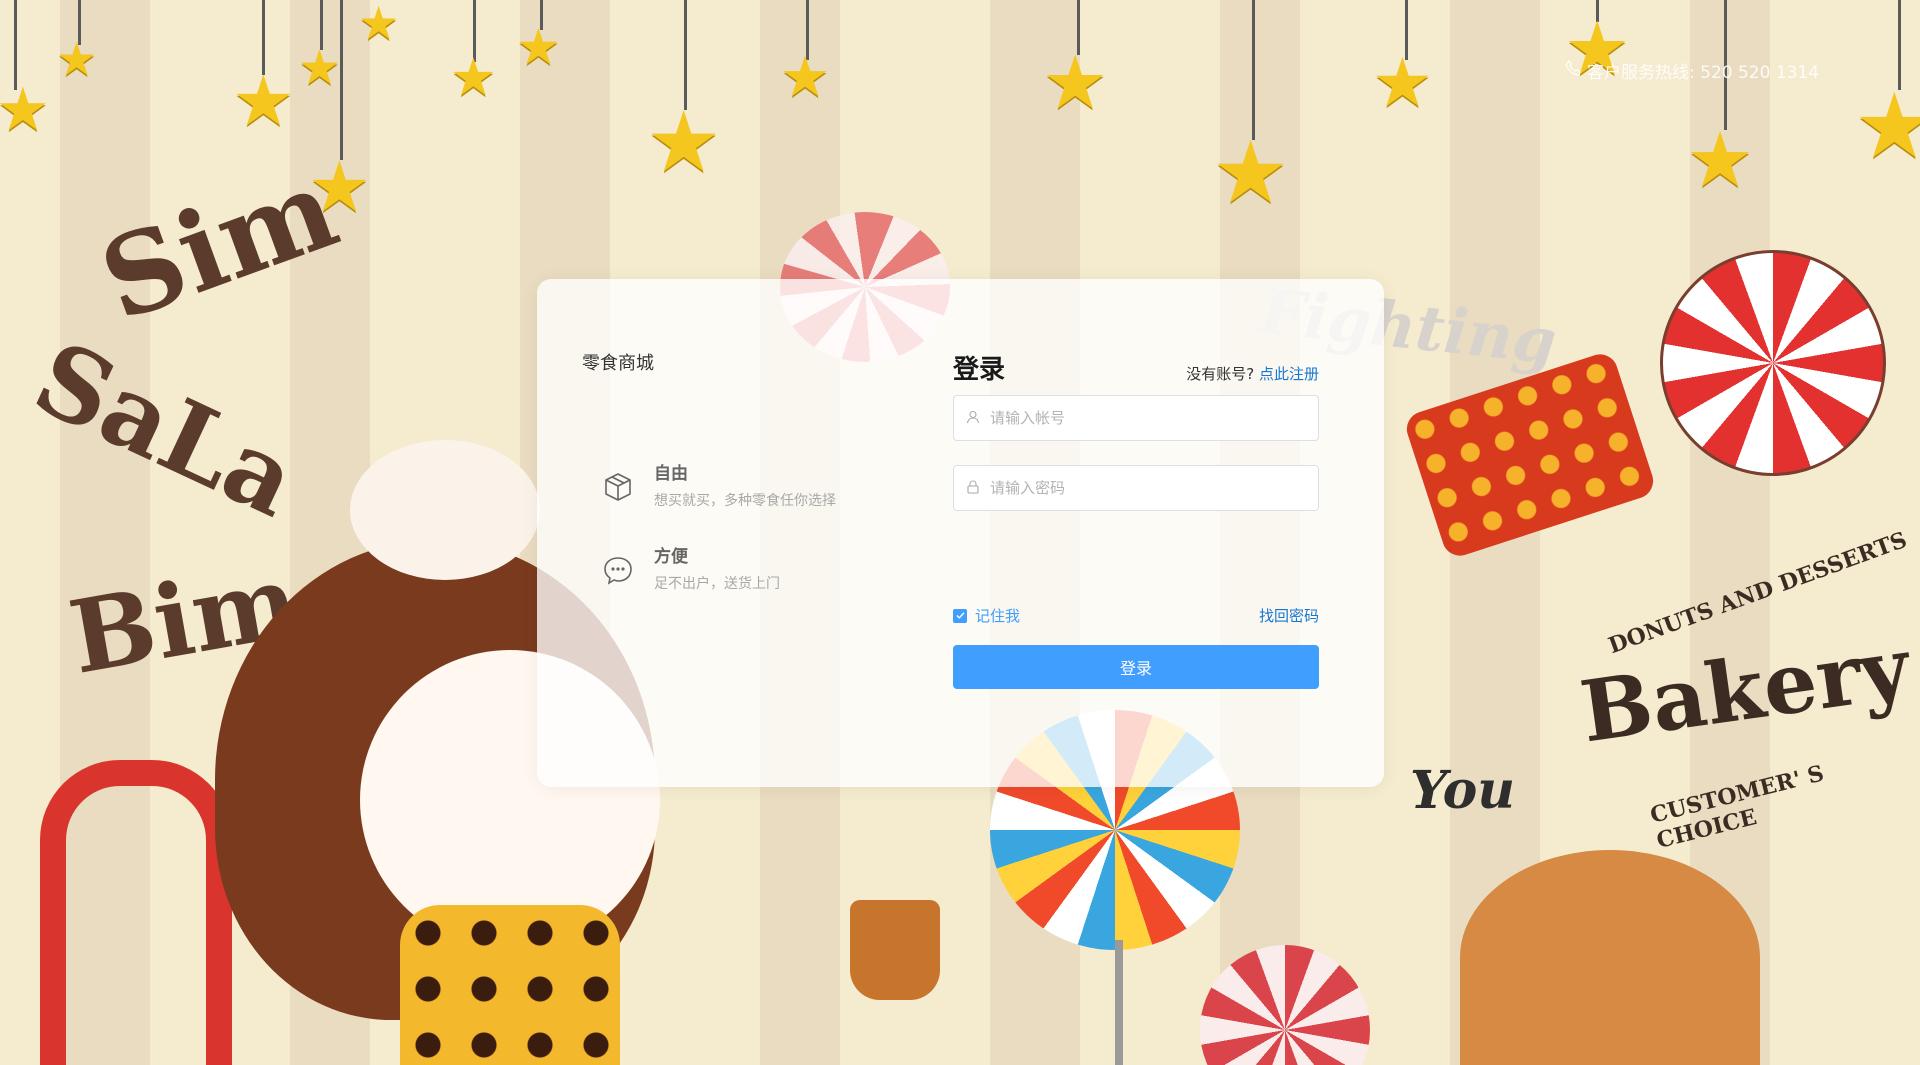 This screenshot has height=1065, width=1920. I want to click on remember-row: 记住我 找回密码, so click(1136, 615).